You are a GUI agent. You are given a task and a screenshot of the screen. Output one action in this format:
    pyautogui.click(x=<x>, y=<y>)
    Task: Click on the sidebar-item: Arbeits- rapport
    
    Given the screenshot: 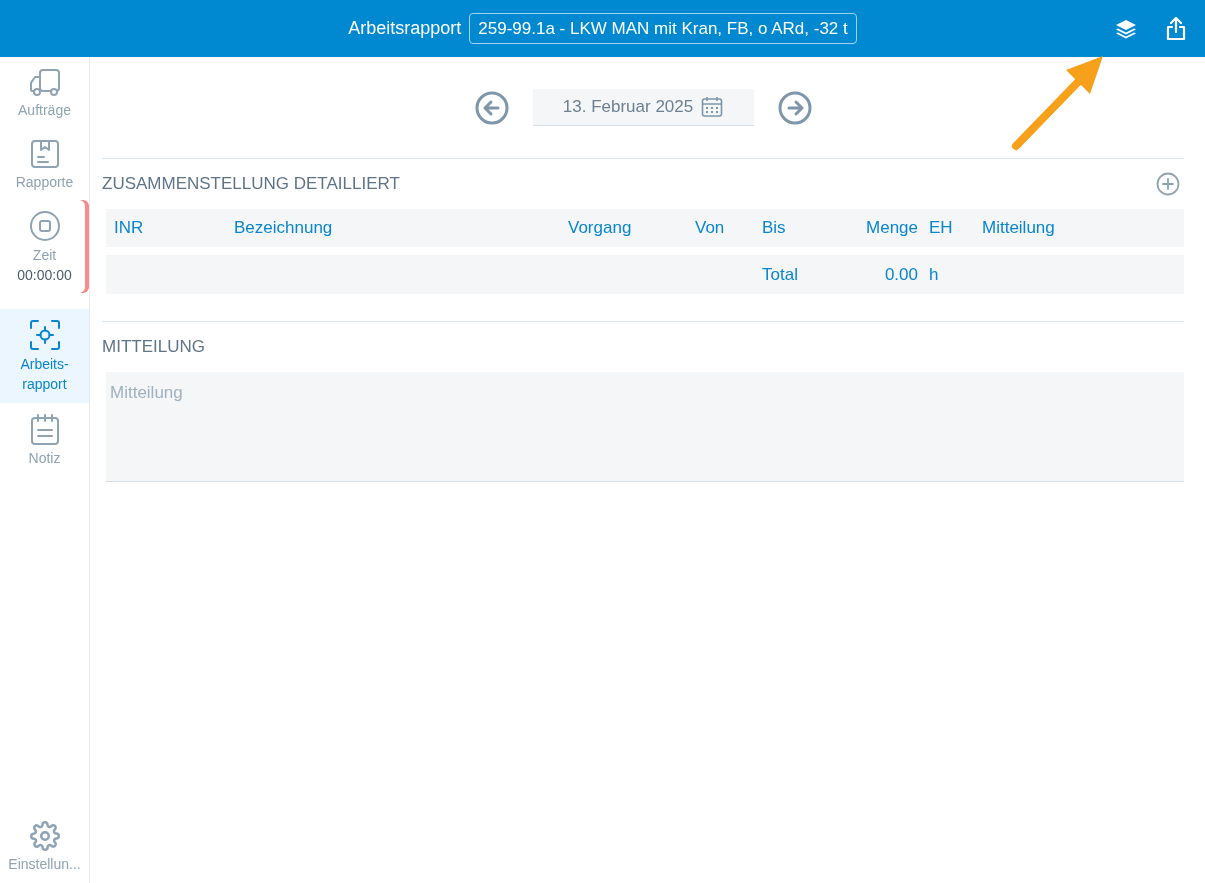 What is the action you would take?
    pyautogui.click(x=44, y=356)
    